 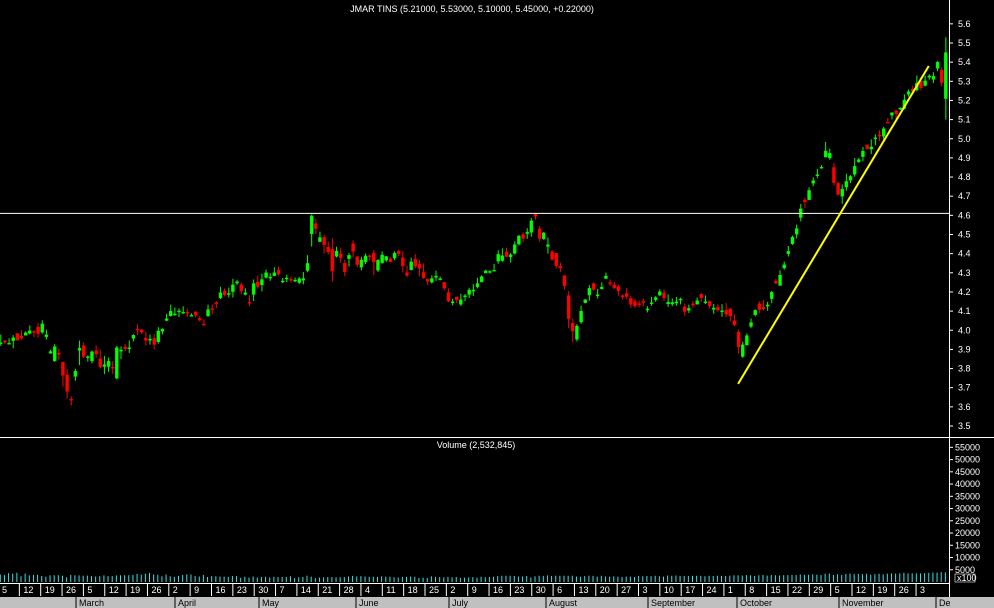 What do you see at coordinates (89, 590) in the screenshot?
I see `day-label: 5` at bounding box center [89, 590].